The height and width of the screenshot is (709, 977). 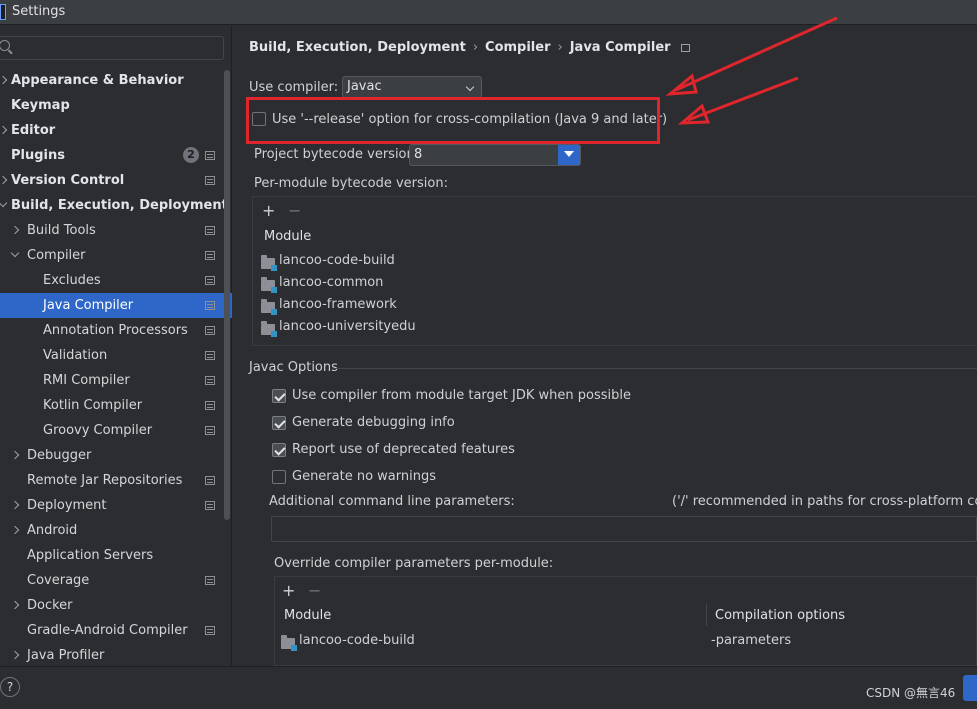 What do you see at coordinates (364, 476) in the screenshot?
I see `javac-option-label: Generate no warnings` at bounding box center [364, 476].